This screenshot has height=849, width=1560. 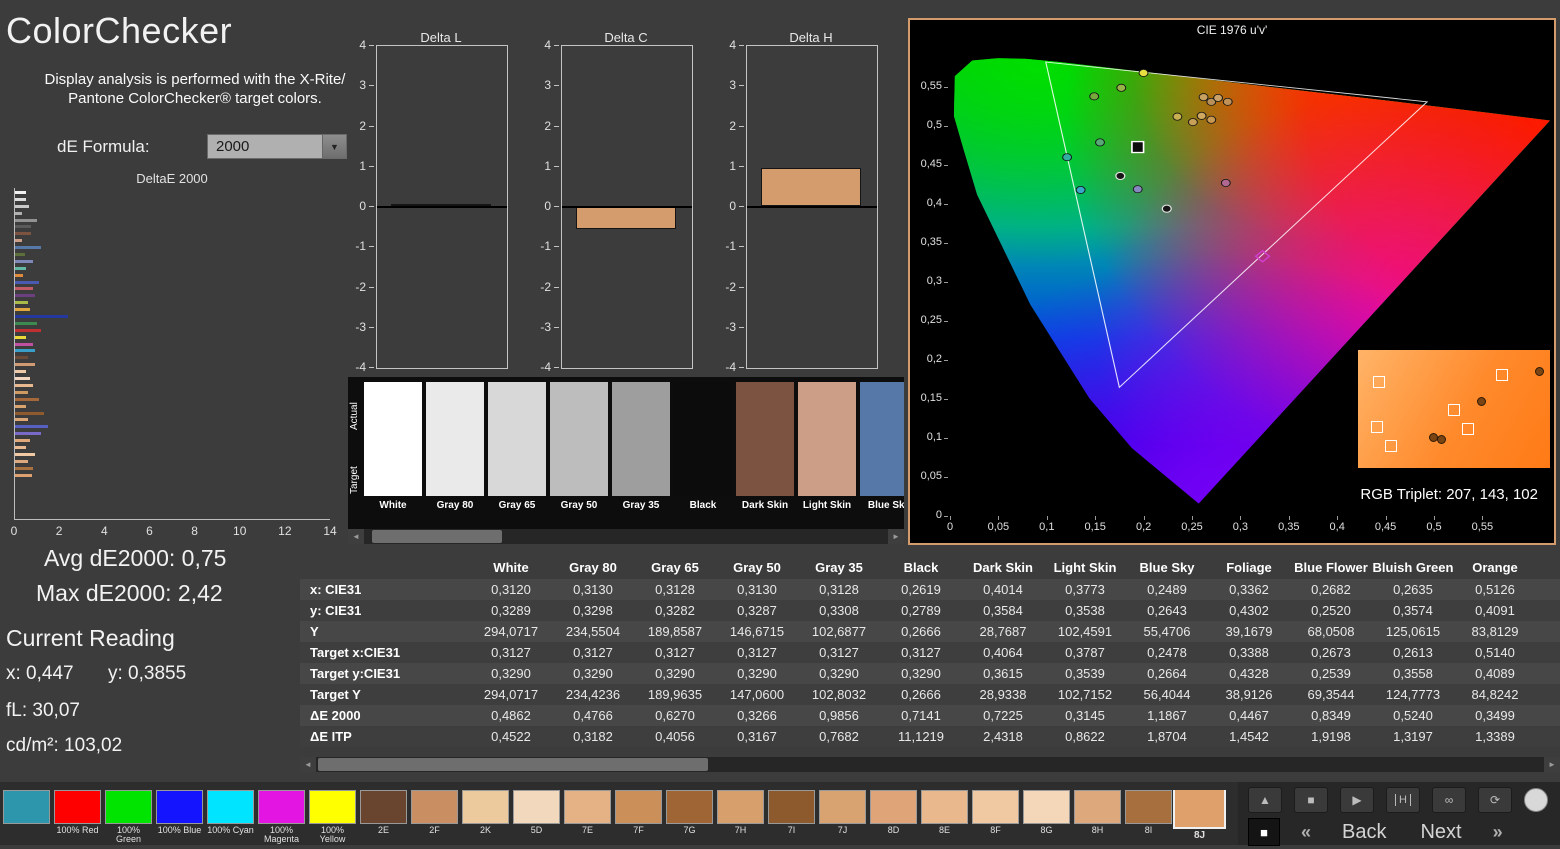 I want to click on pattern-swatch-7e: 7E, so click(x=587, y=817).